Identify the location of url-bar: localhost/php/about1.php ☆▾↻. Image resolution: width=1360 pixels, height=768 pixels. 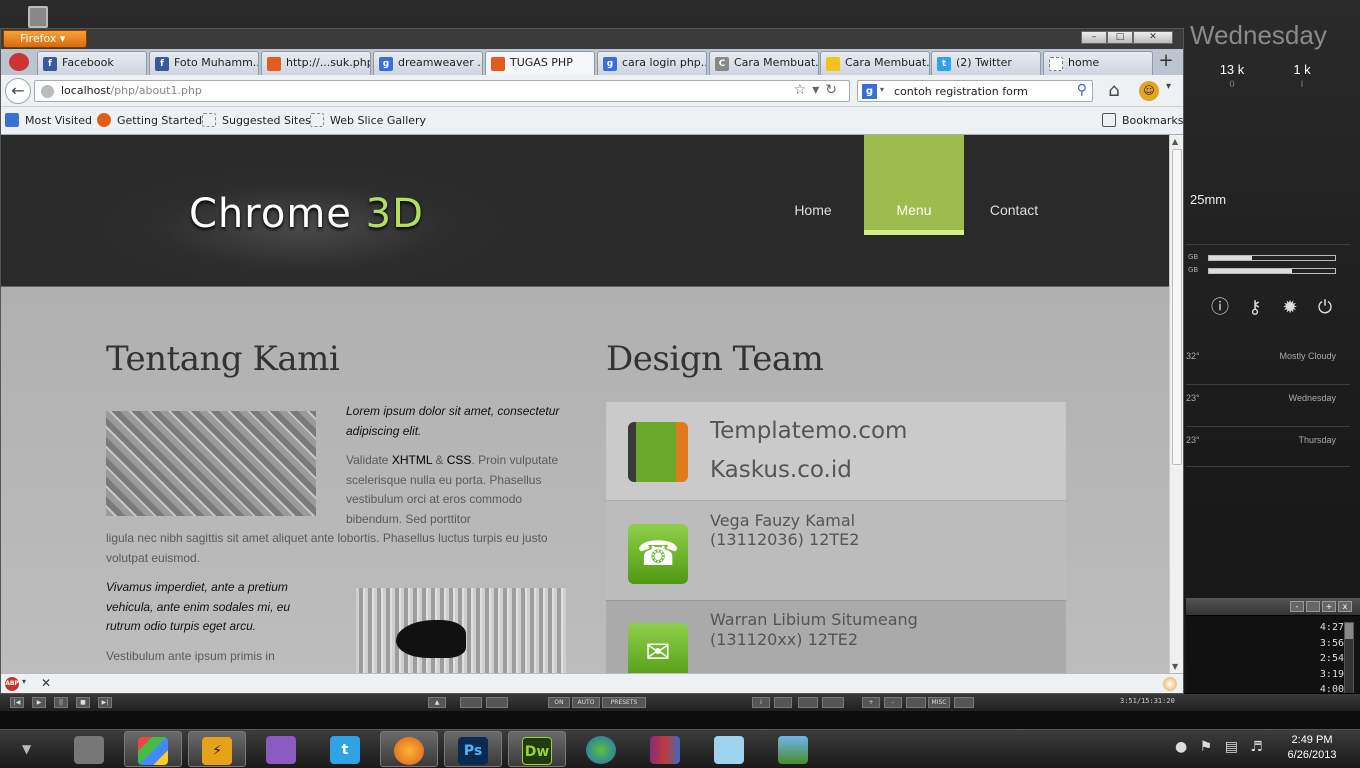
(442, 91).